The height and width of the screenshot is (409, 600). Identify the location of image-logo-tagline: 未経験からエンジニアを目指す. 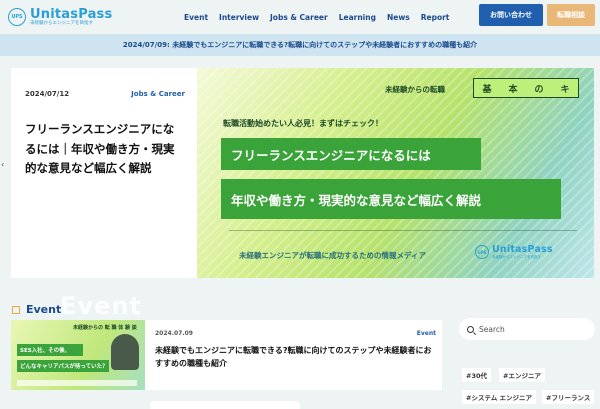
(516, 256).